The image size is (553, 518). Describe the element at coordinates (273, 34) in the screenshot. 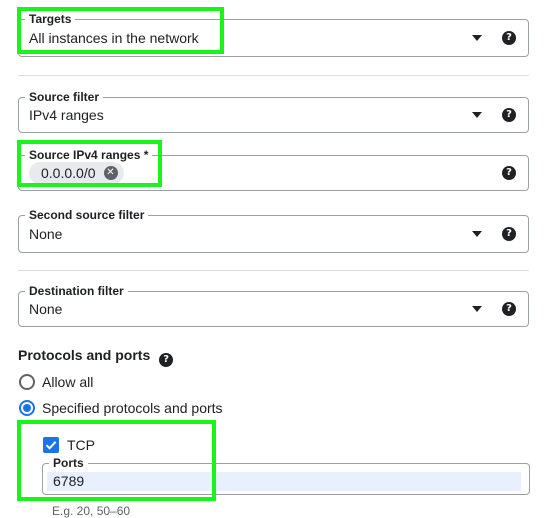

I see `targets-select: Targets All instances in the network ?` at that location.